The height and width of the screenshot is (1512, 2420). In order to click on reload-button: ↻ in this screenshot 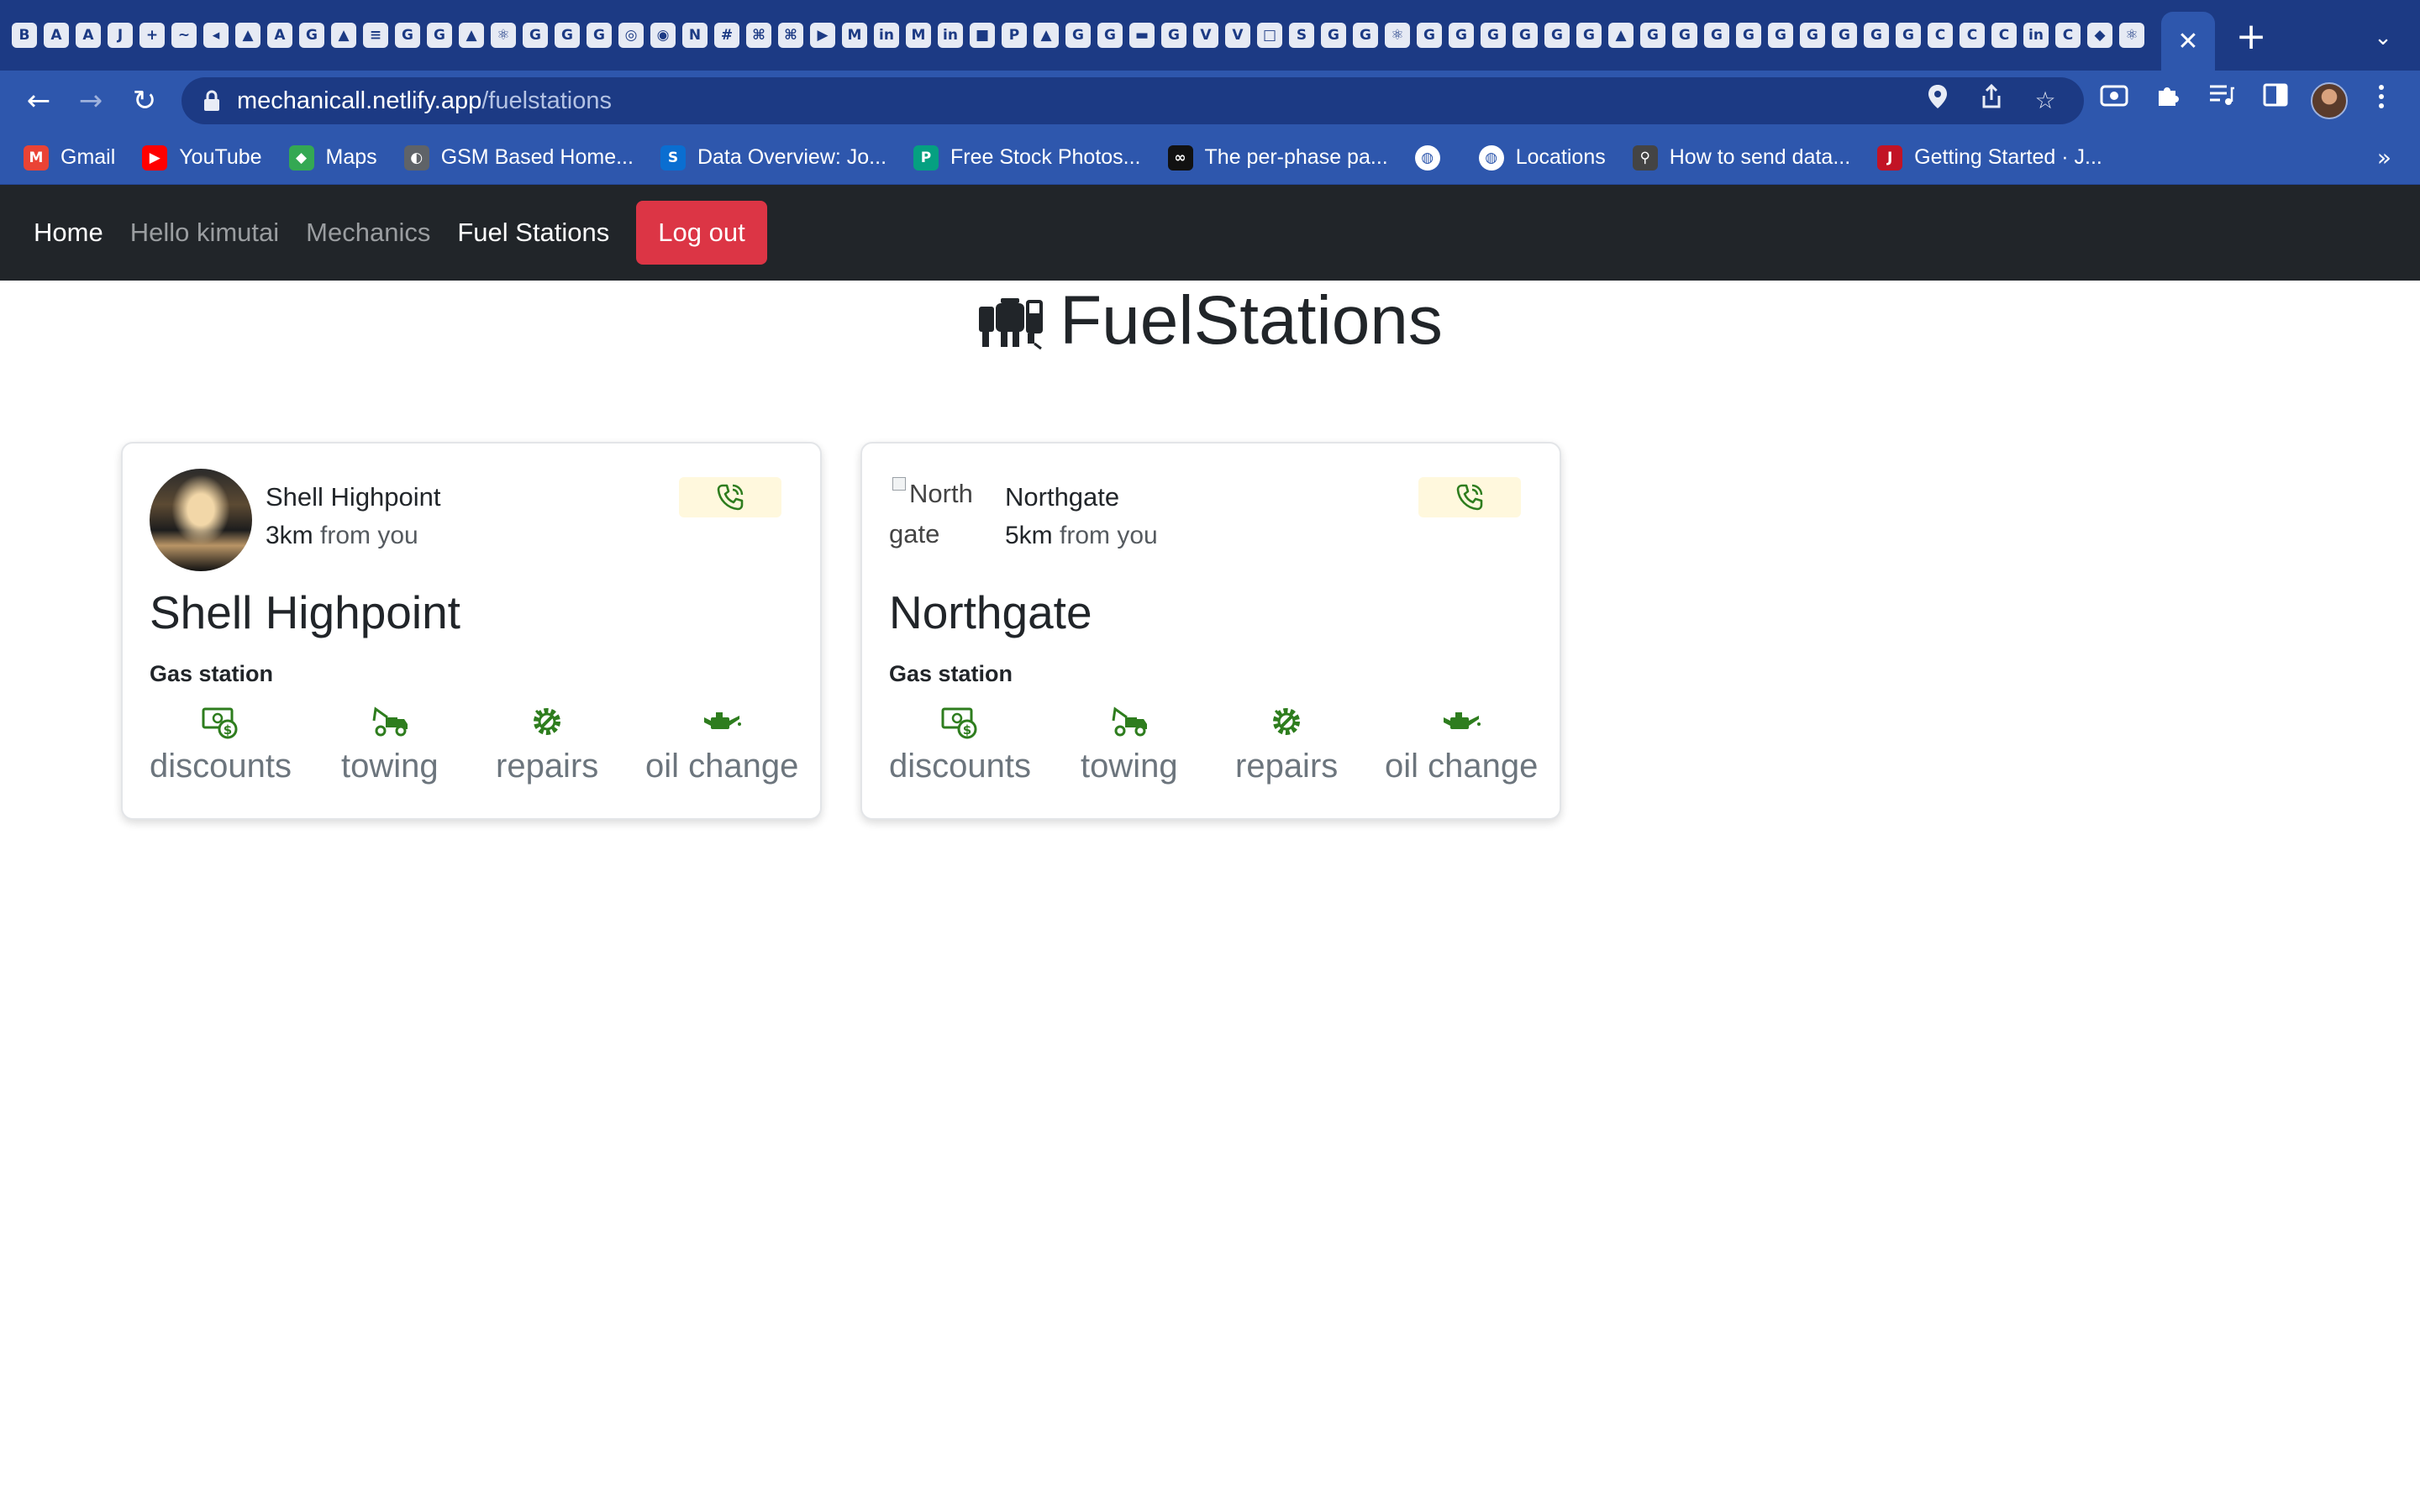, I will do `click(144, 101)`.